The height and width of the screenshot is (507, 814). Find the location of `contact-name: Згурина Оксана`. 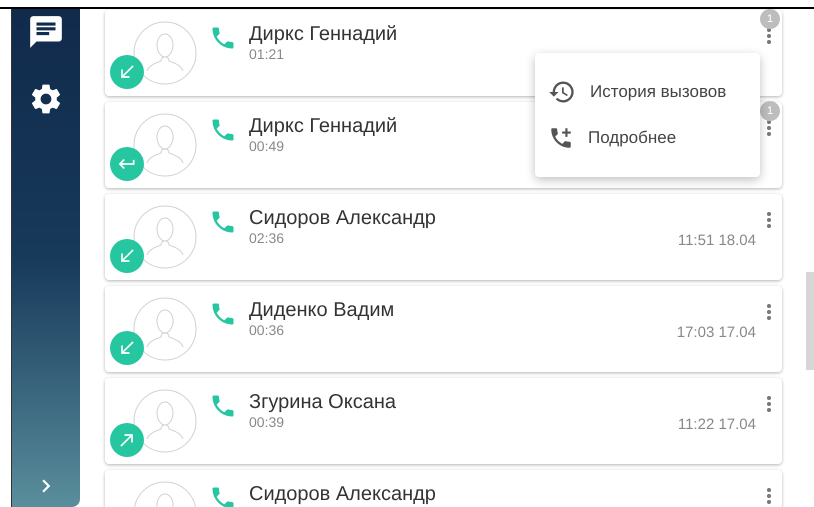

contact-name: Згурина Оксана is located at coordinates (322, 402).